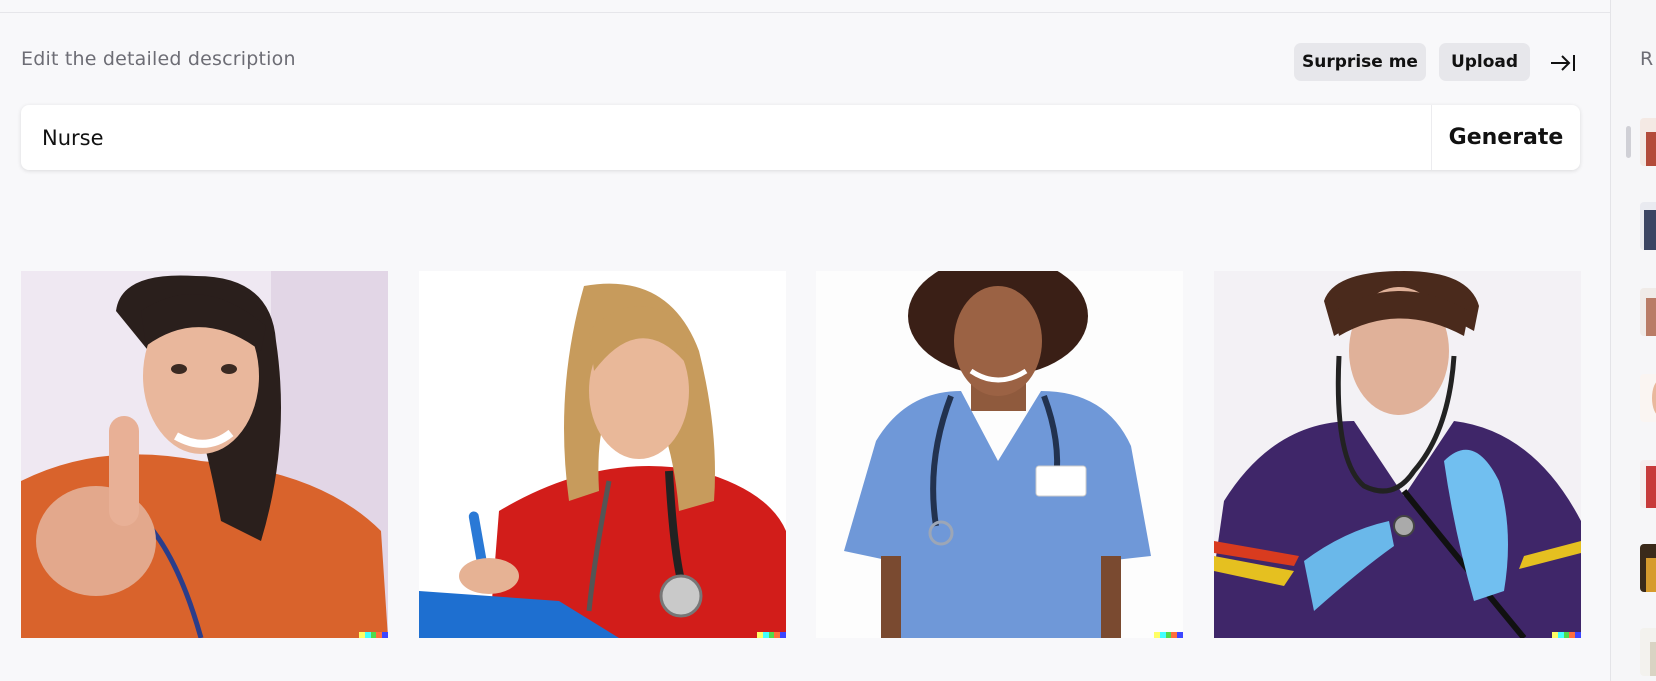 This screenshot has height=681, width=1656. What do you see at coordinates (1633, 340) in the screenshot?
I see `history-sidebar: R` at bounding box center [1633, 340].